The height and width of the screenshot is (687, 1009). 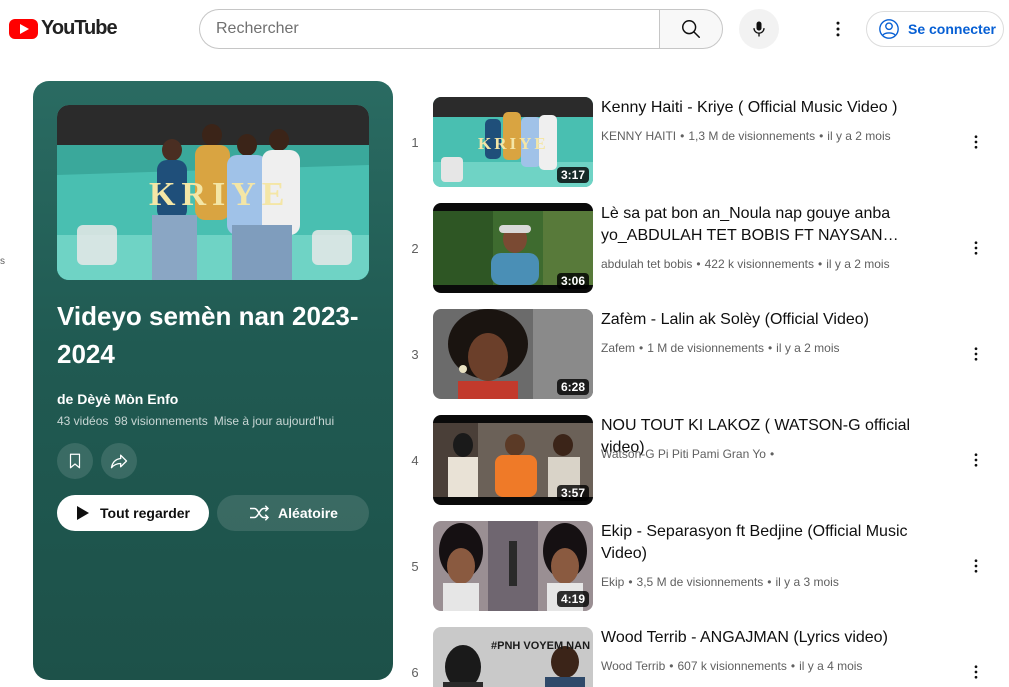 I want to click on video-index: 5, so click(x=415, y=566).